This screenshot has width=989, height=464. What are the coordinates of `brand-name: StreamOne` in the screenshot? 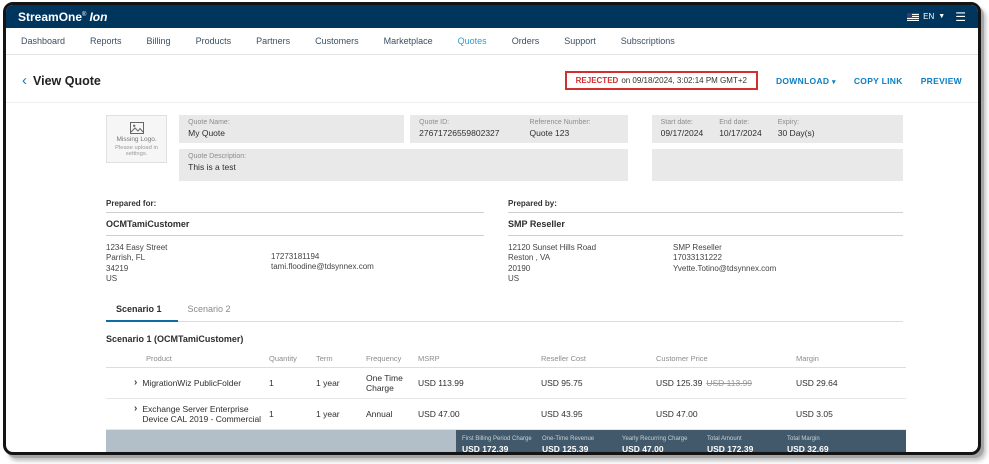 It's located at (50, 16).